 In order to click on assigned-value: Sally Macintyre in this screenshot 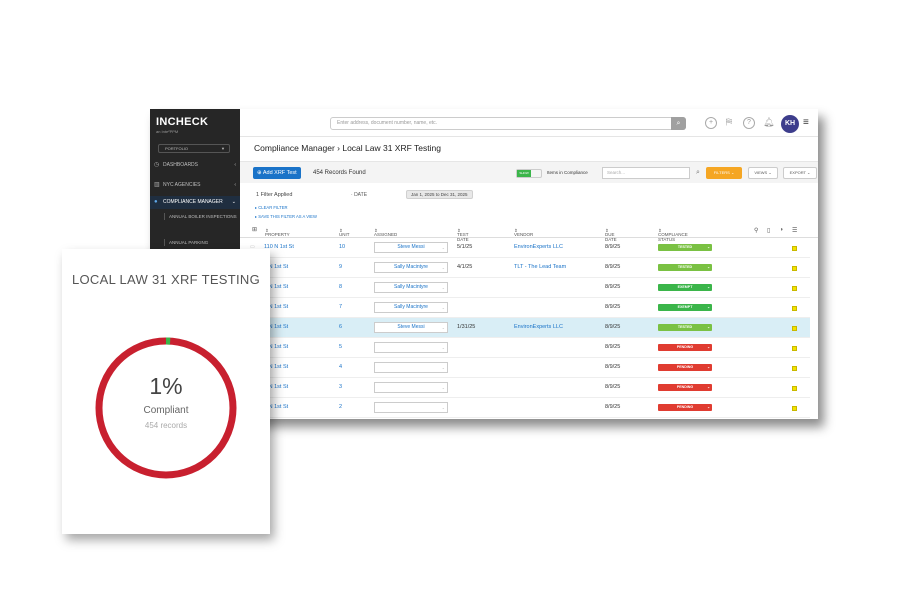, I will do `click(411, 287)`.